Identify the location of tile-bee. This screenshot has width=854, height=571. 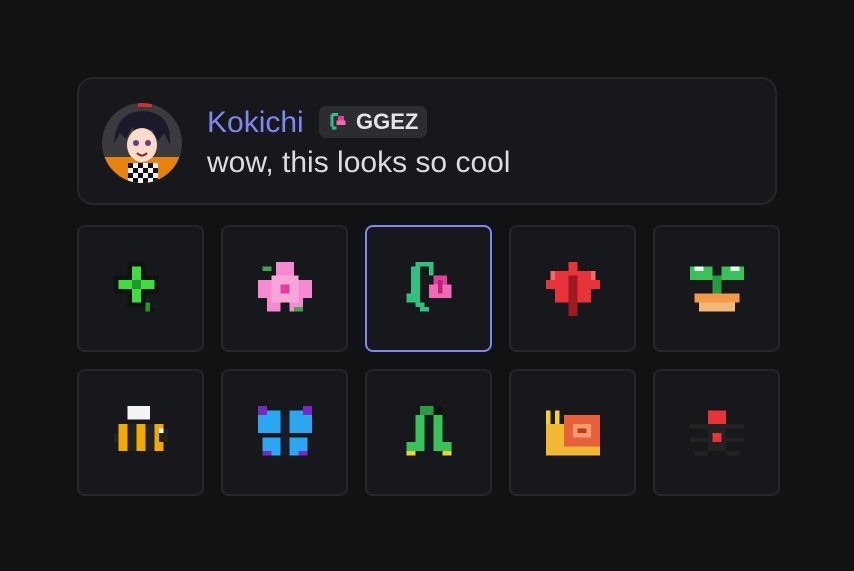
(140, 432).